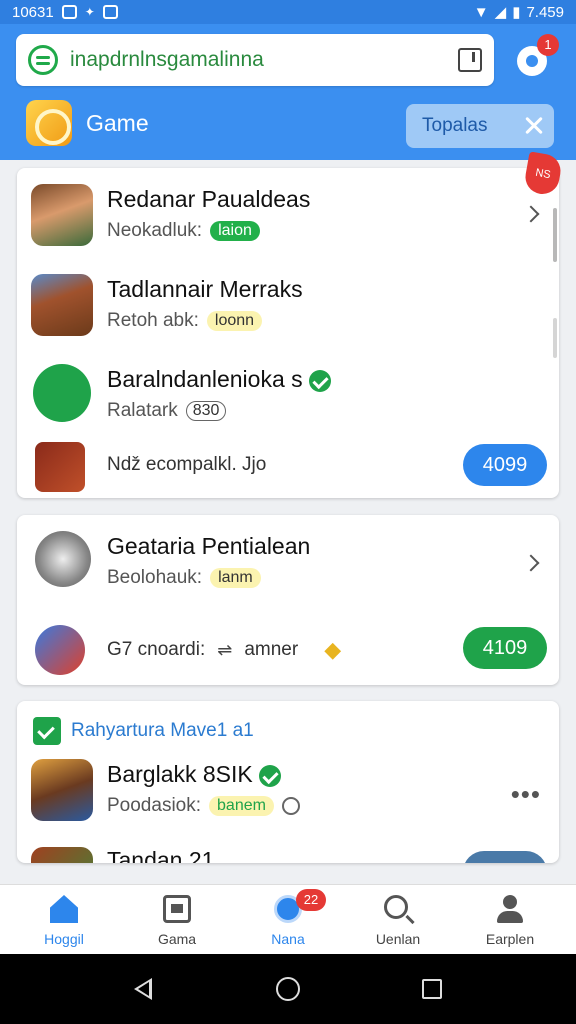  I want to click on menu-icon, so click(43, 60).